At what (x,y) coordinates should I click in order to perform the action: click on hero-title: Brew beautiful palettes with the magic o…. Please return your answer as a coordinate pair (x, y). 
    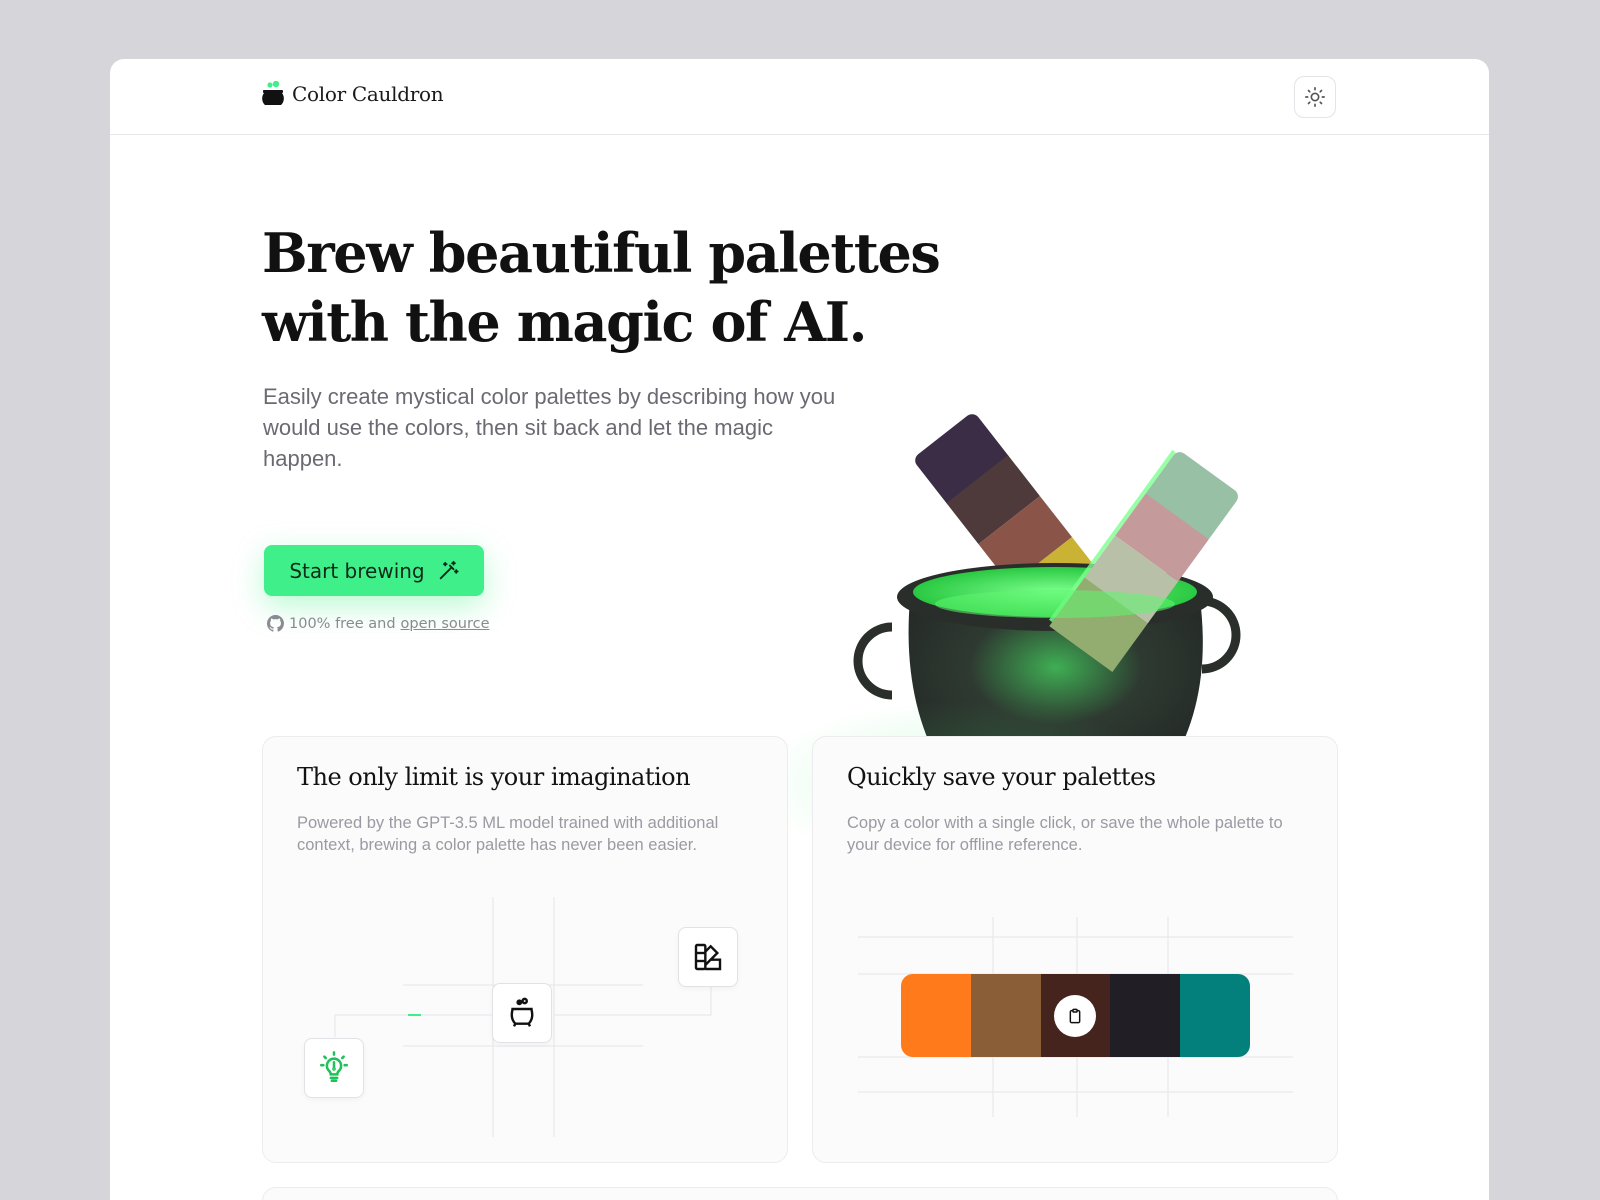
    Looking at the image, I should click on (612, 288).